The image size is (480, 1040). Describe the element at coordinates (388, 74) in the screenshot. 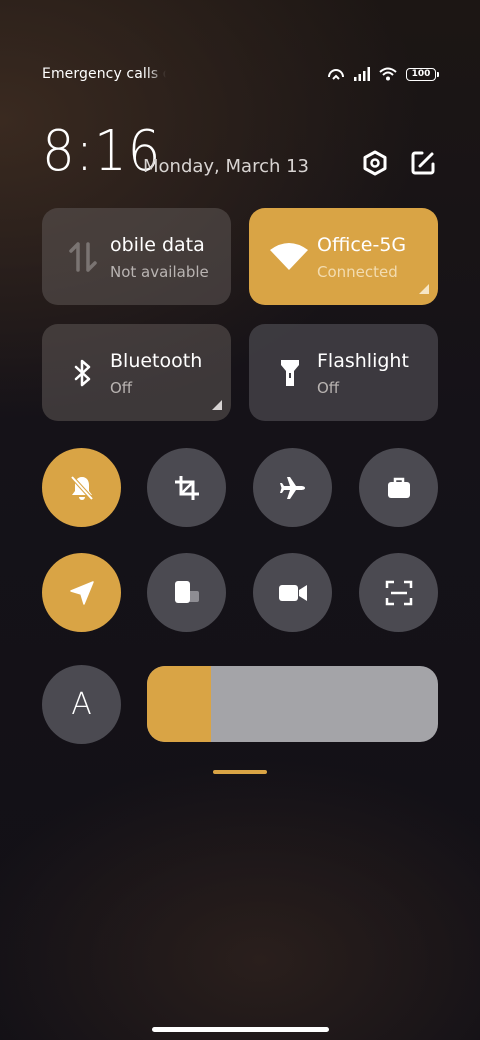

I see `wifi-status-icon` at that location.